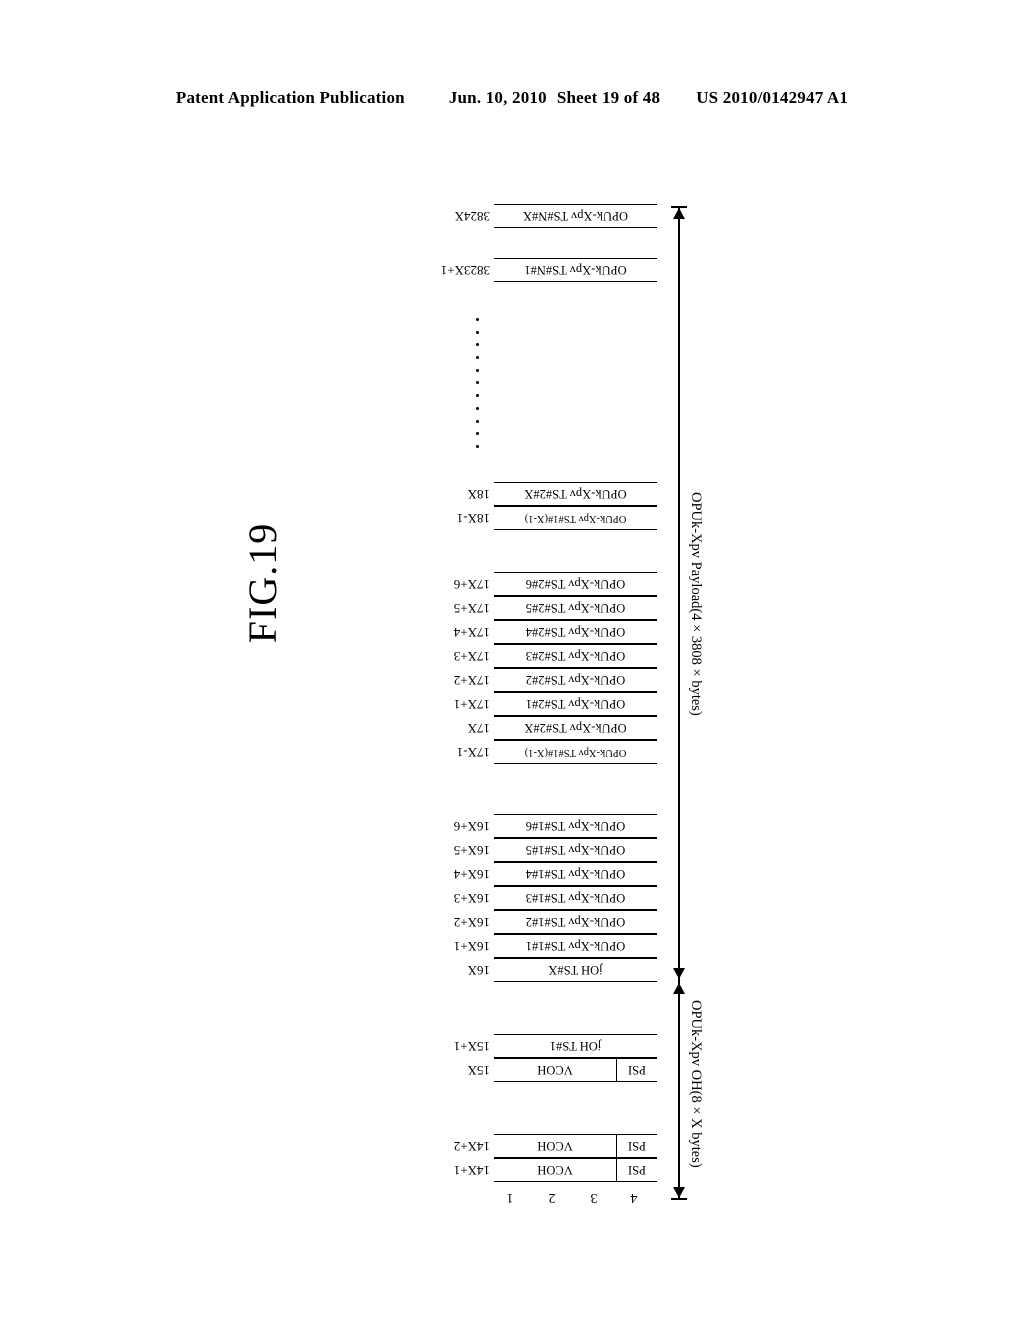  I want to click on frame-row: OPUk-Xpv TS#1#2, so click(575, 922).